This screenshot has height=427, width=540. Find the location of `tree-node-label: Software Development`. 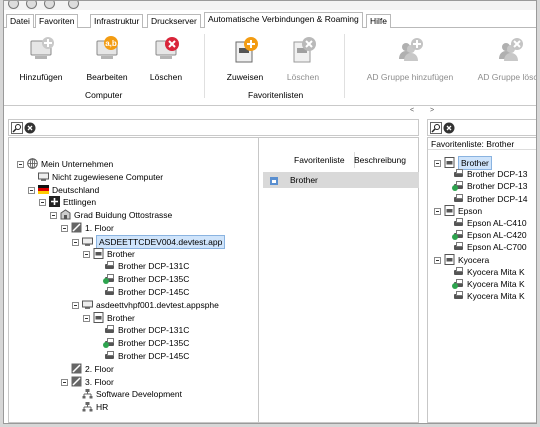

tree-node-label: Software Development is located at coordinates (139, 394).